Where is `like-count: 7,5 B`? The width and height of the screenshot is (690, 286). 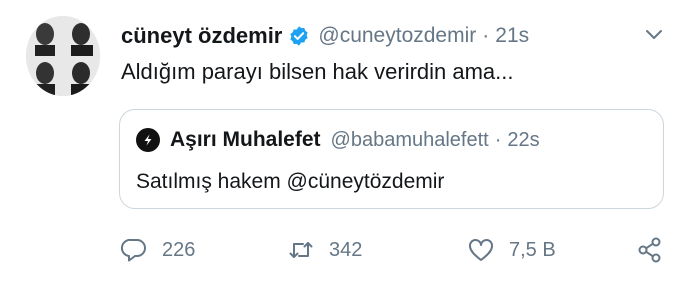
like-count: 7,5 B is located at coordinates (532, 249).